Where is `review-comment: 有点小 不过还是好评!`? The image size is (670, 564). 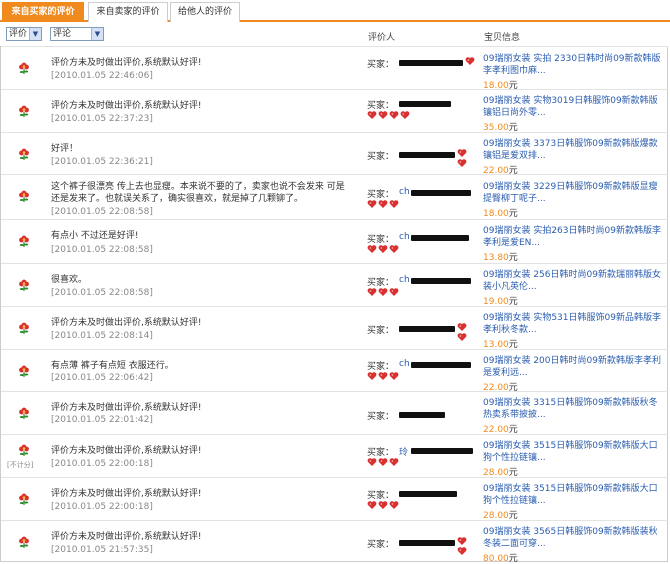
review-comment: 有点小 不过还是好评! is located at coordinates (95, 236).